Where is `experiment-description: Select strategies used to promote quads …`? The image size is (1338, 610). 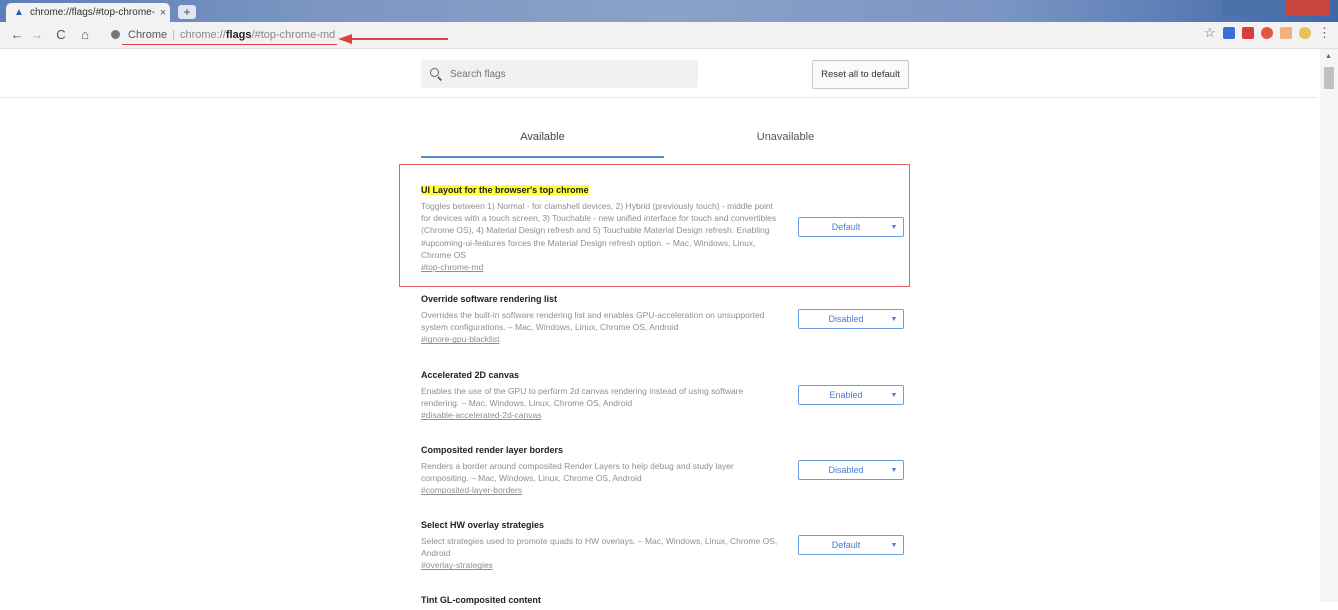
experiment-description: Select strategies used to promote quads … is located at coordinates (599, 547).